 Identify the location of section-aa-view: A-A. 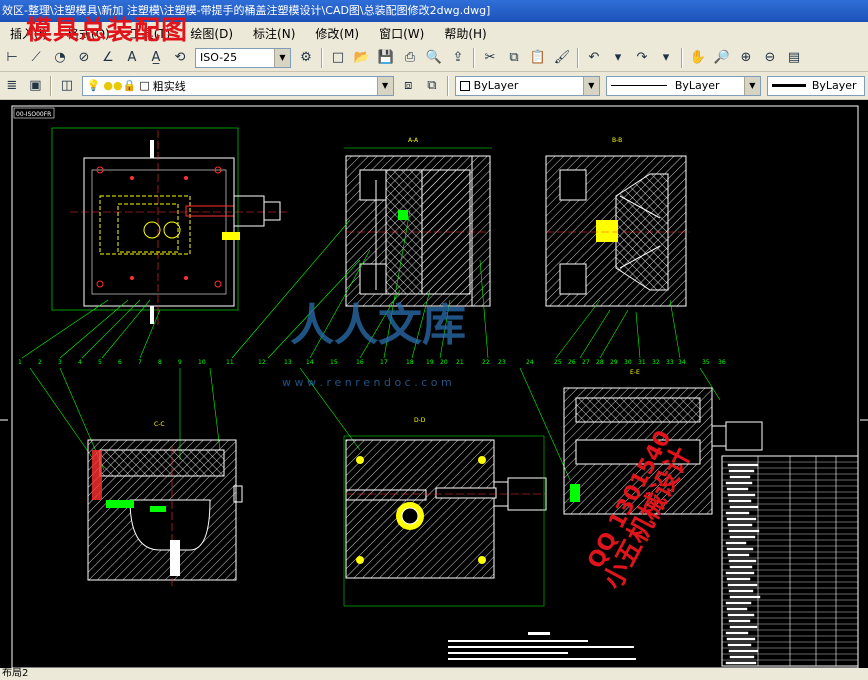
(418, 222).